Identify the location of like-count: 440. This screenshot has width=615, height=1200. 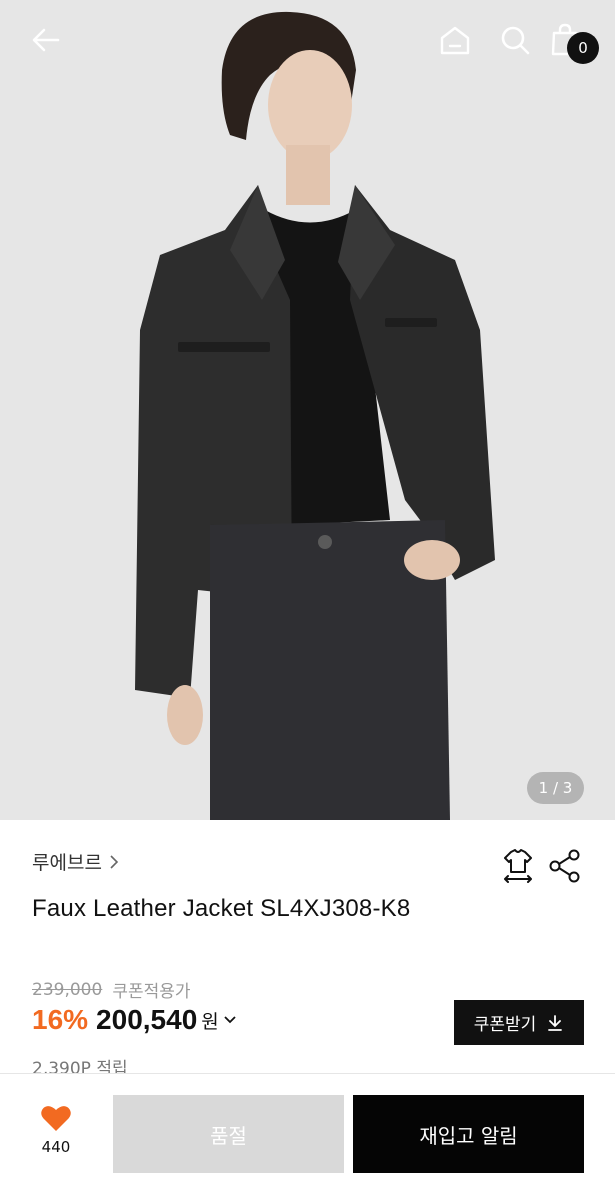
(56, 1147).